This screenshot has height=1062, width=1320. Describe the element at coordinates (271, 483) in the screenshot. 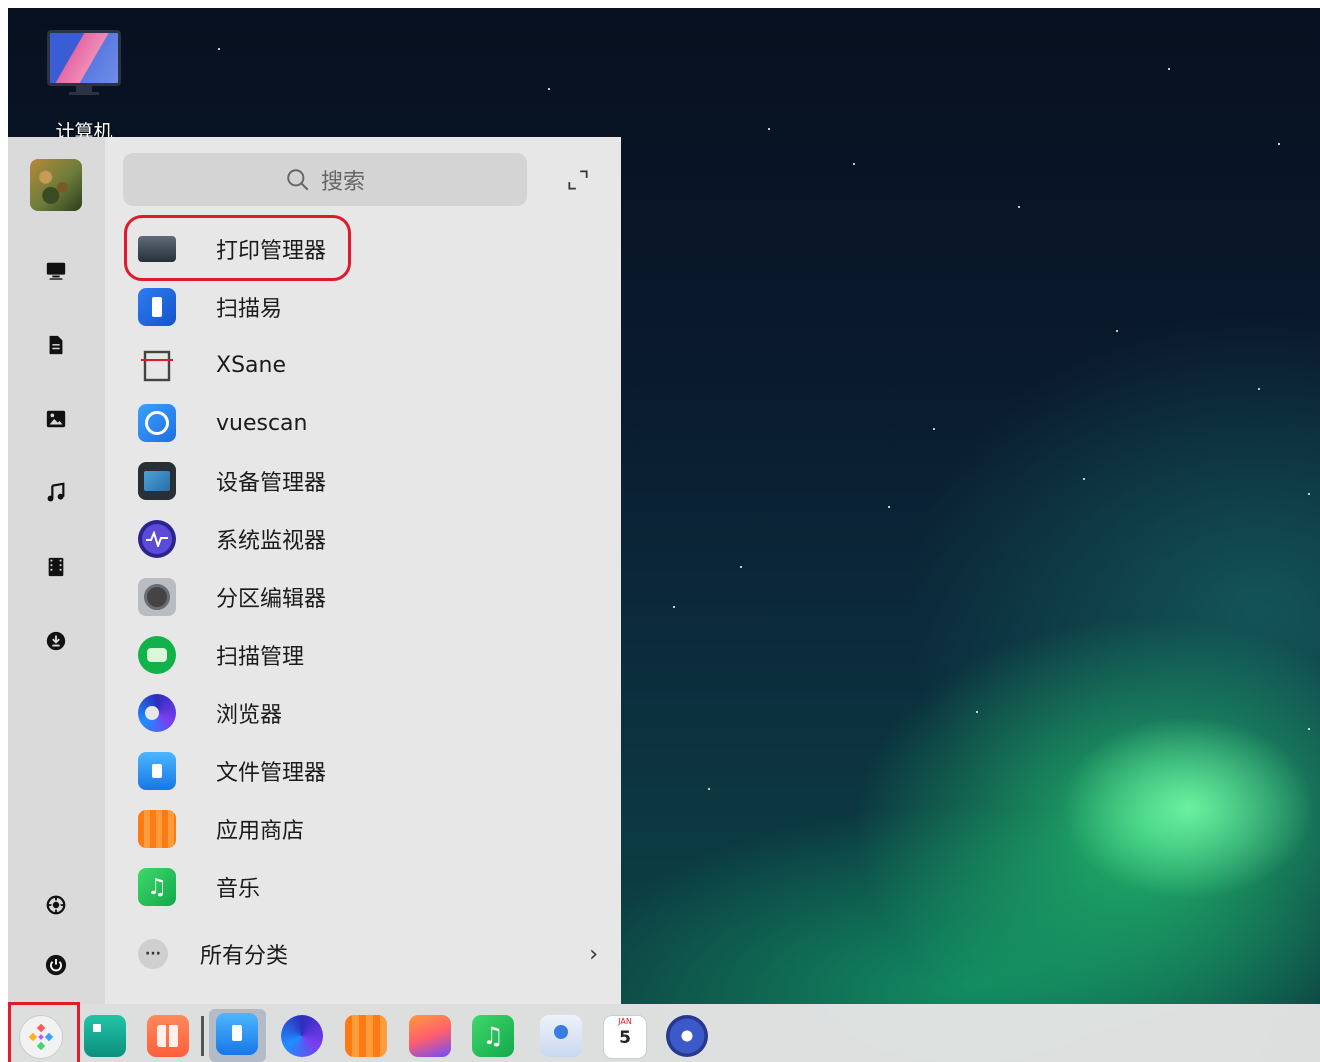

I see `app-label: 设备管理器` at that location.